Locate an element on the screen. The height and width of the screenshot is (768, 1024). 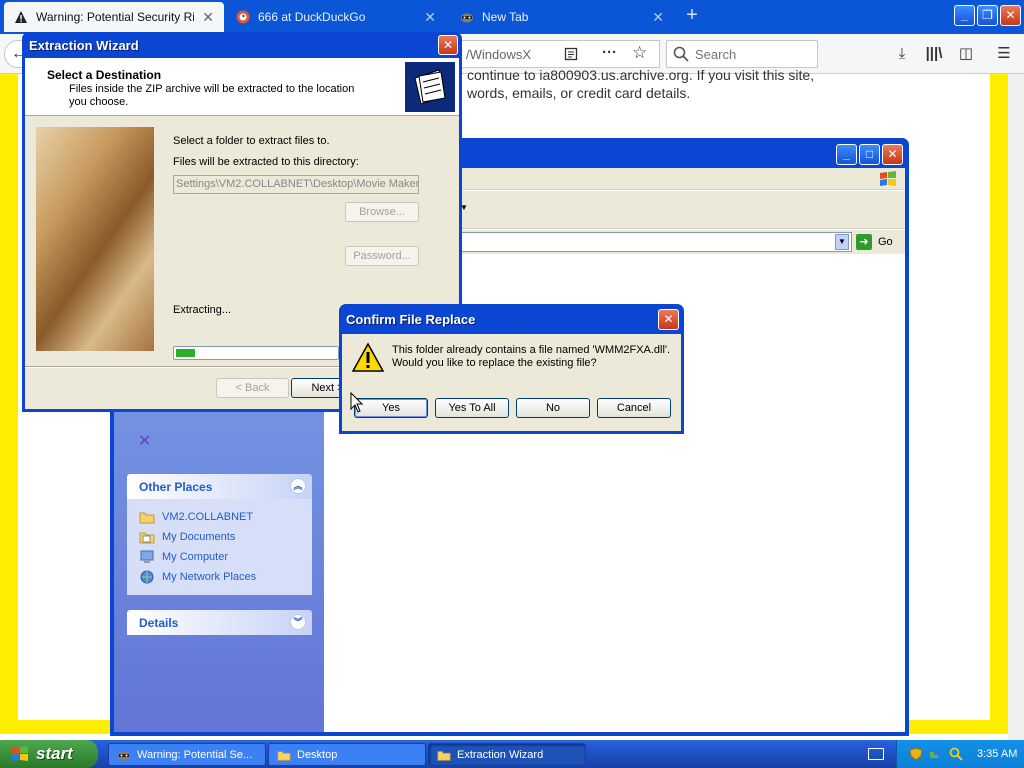
confirm-title: Confirm File Replace is located at coordinates (411, 319).